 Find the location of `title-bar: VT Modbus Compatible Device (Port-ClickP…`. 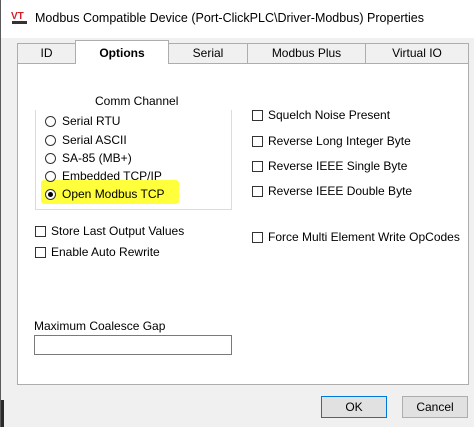

title-bar: VT Modbus Compatible Device (Port-ClickP… is located at coordinates (237, 19).